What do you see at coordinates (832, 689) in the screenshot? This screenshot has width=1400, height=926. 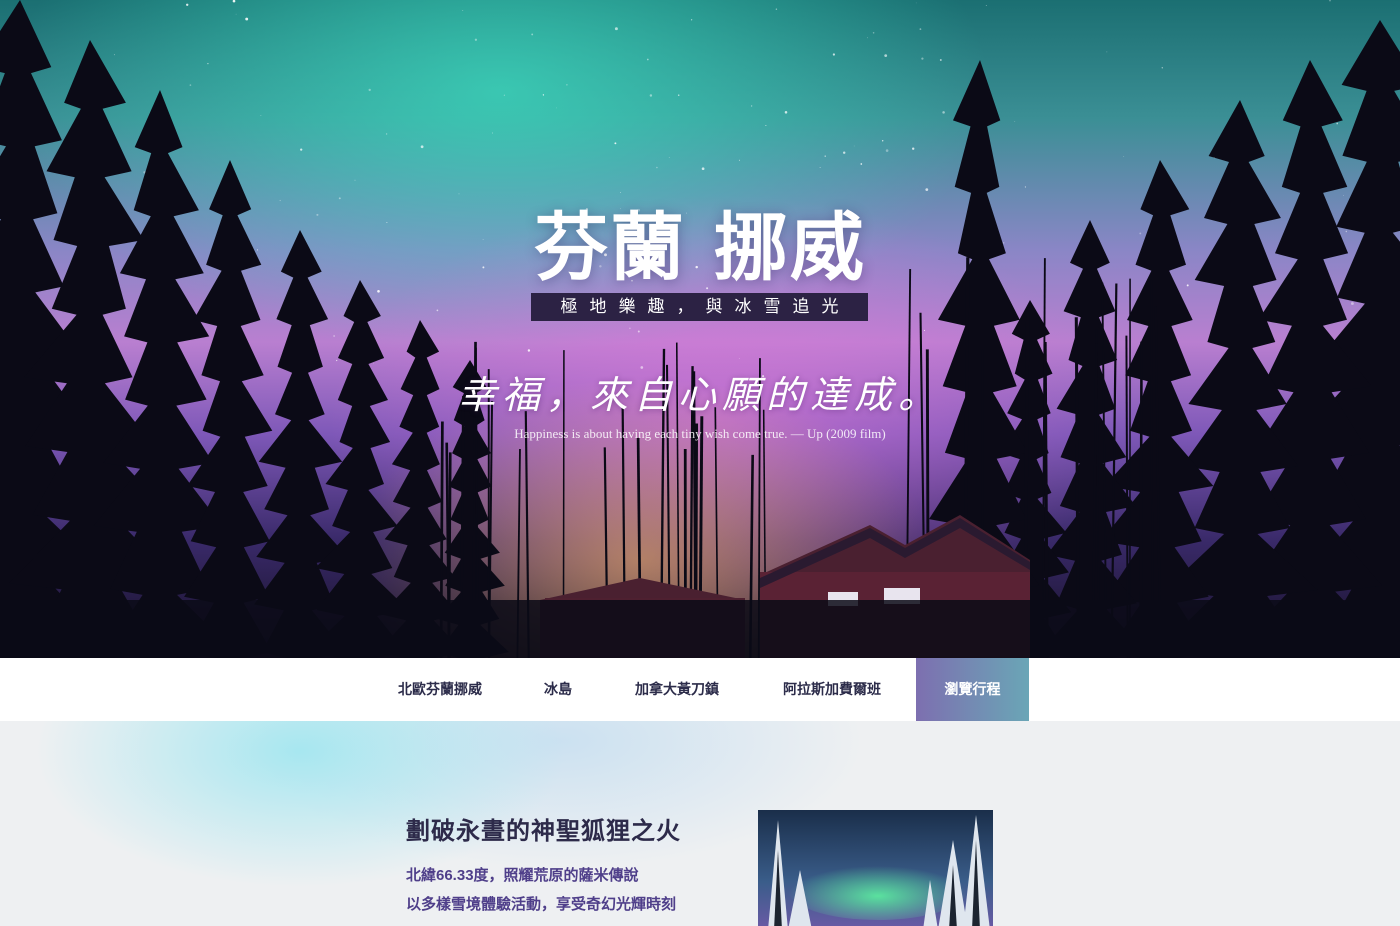 I see `nav-item-fairbanks: 阿拉斯加費爾班` at bounding box center [832, 689].